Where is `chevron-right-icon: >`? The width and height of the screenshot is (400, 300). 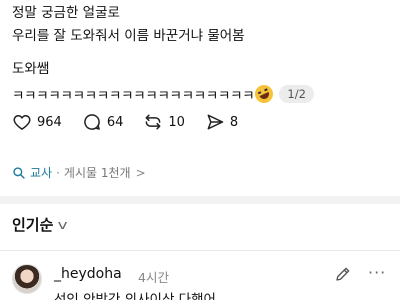 chevron-right-icon: > is located at coordinates (140, 172).